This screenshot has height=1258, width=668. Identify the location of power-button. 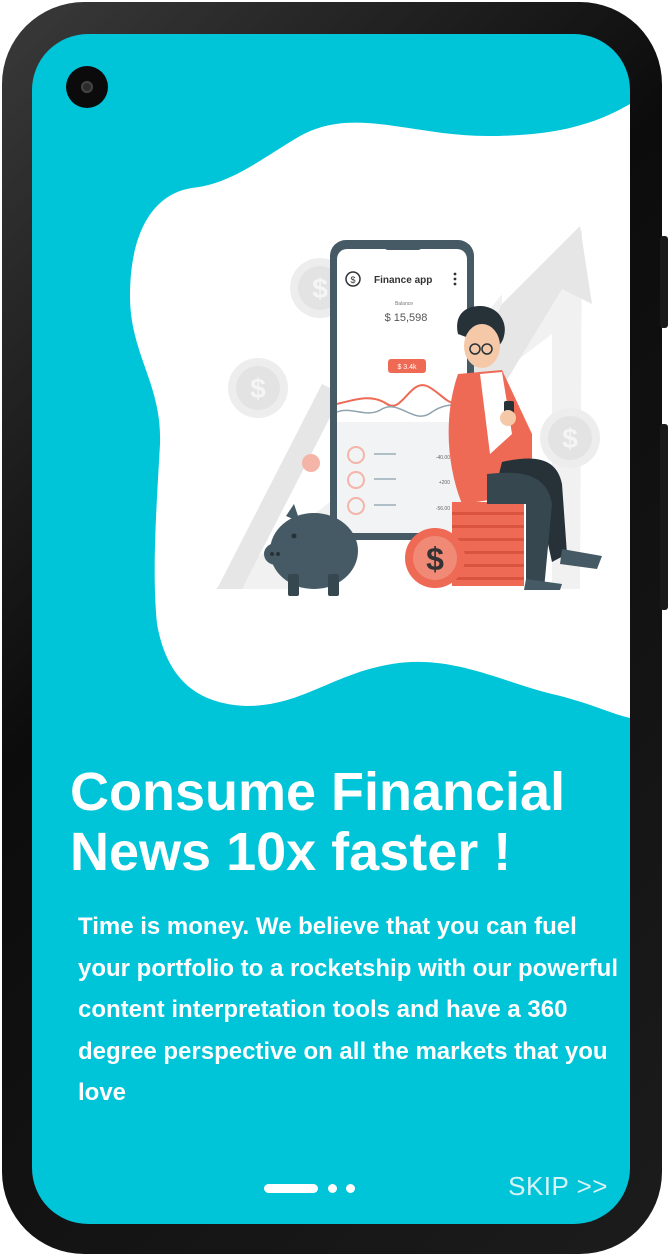
(664, 517).